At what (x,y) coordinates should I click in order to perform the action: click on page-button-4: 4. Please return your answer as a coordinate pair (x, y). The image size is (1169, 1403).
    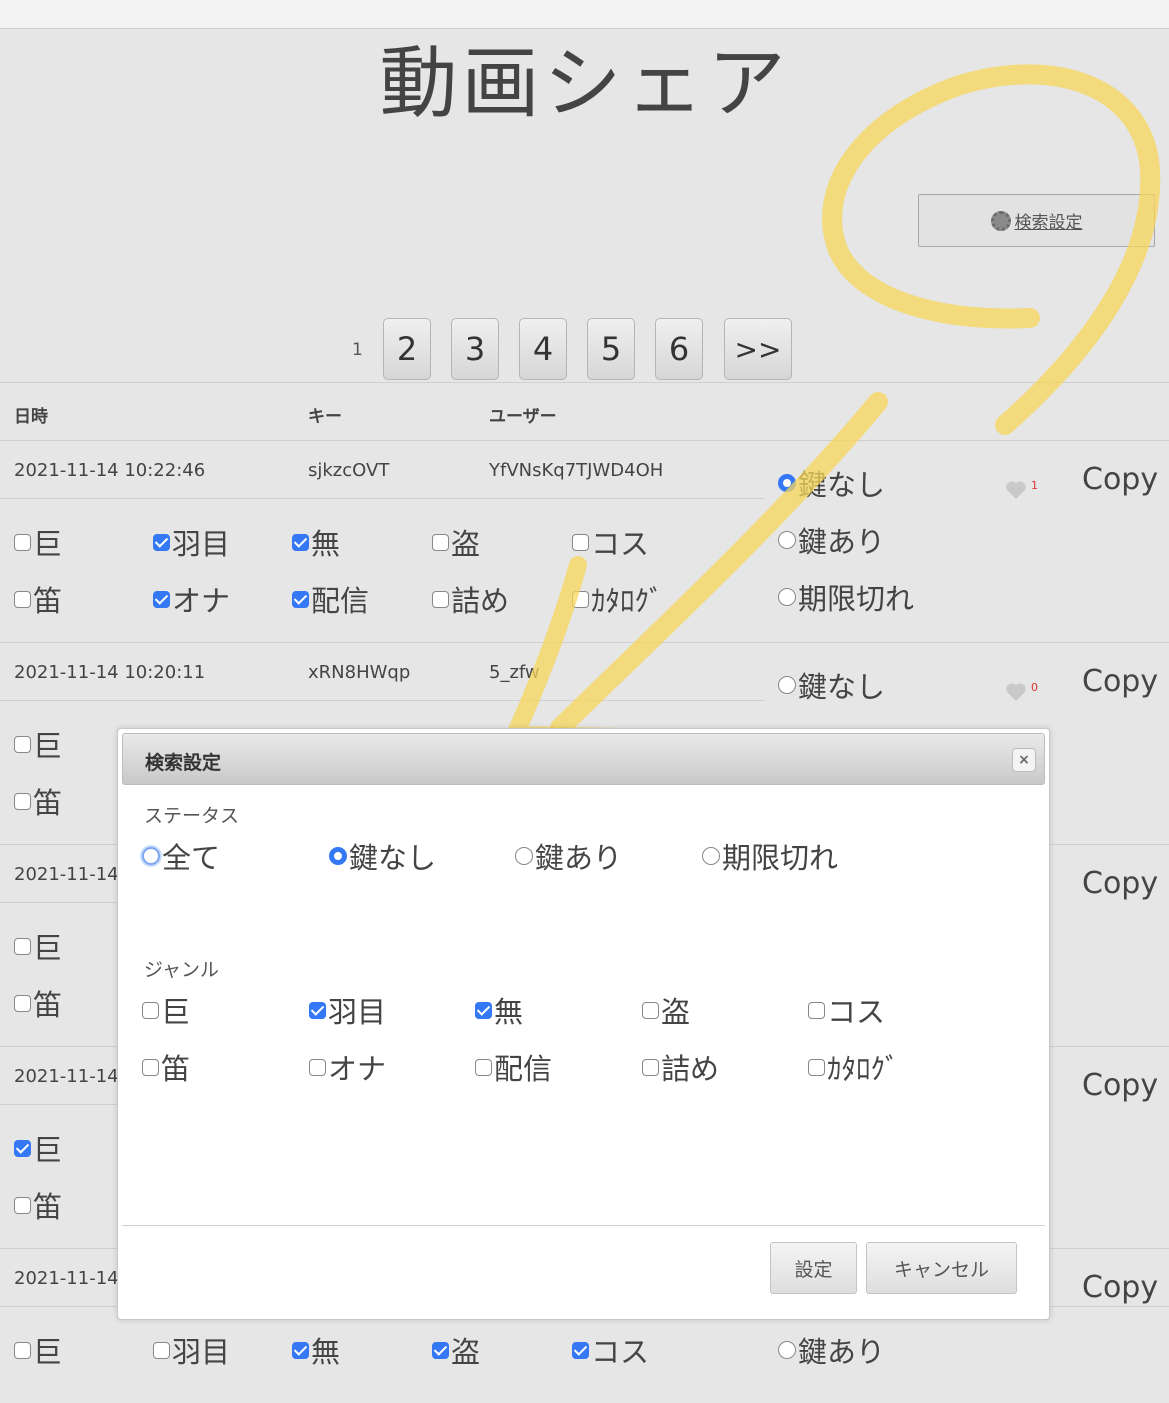
    Looking at the image, I should click on (543, 349).